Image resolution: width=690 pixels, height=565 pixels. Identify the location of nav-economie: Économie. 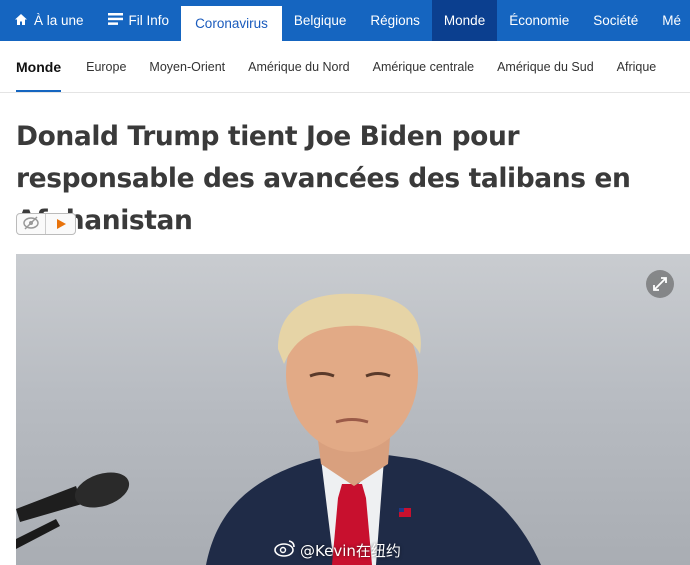
(539, 20).